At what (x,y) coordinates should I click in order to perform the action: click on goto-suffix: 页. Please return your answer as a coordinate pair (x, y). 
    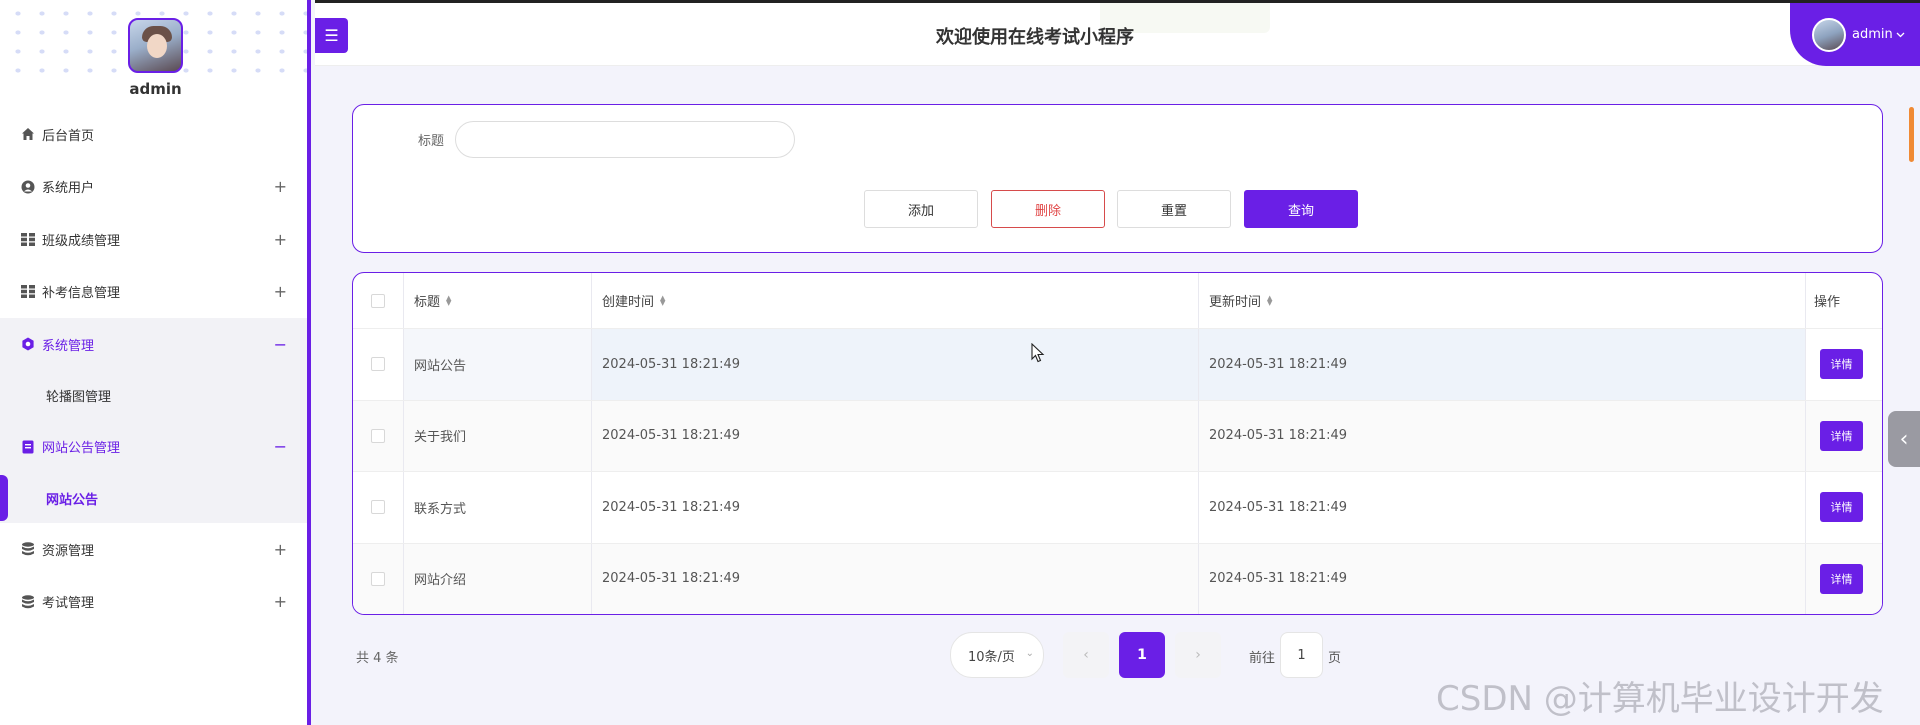
    Looking at the image, I should click on (1335, 658).